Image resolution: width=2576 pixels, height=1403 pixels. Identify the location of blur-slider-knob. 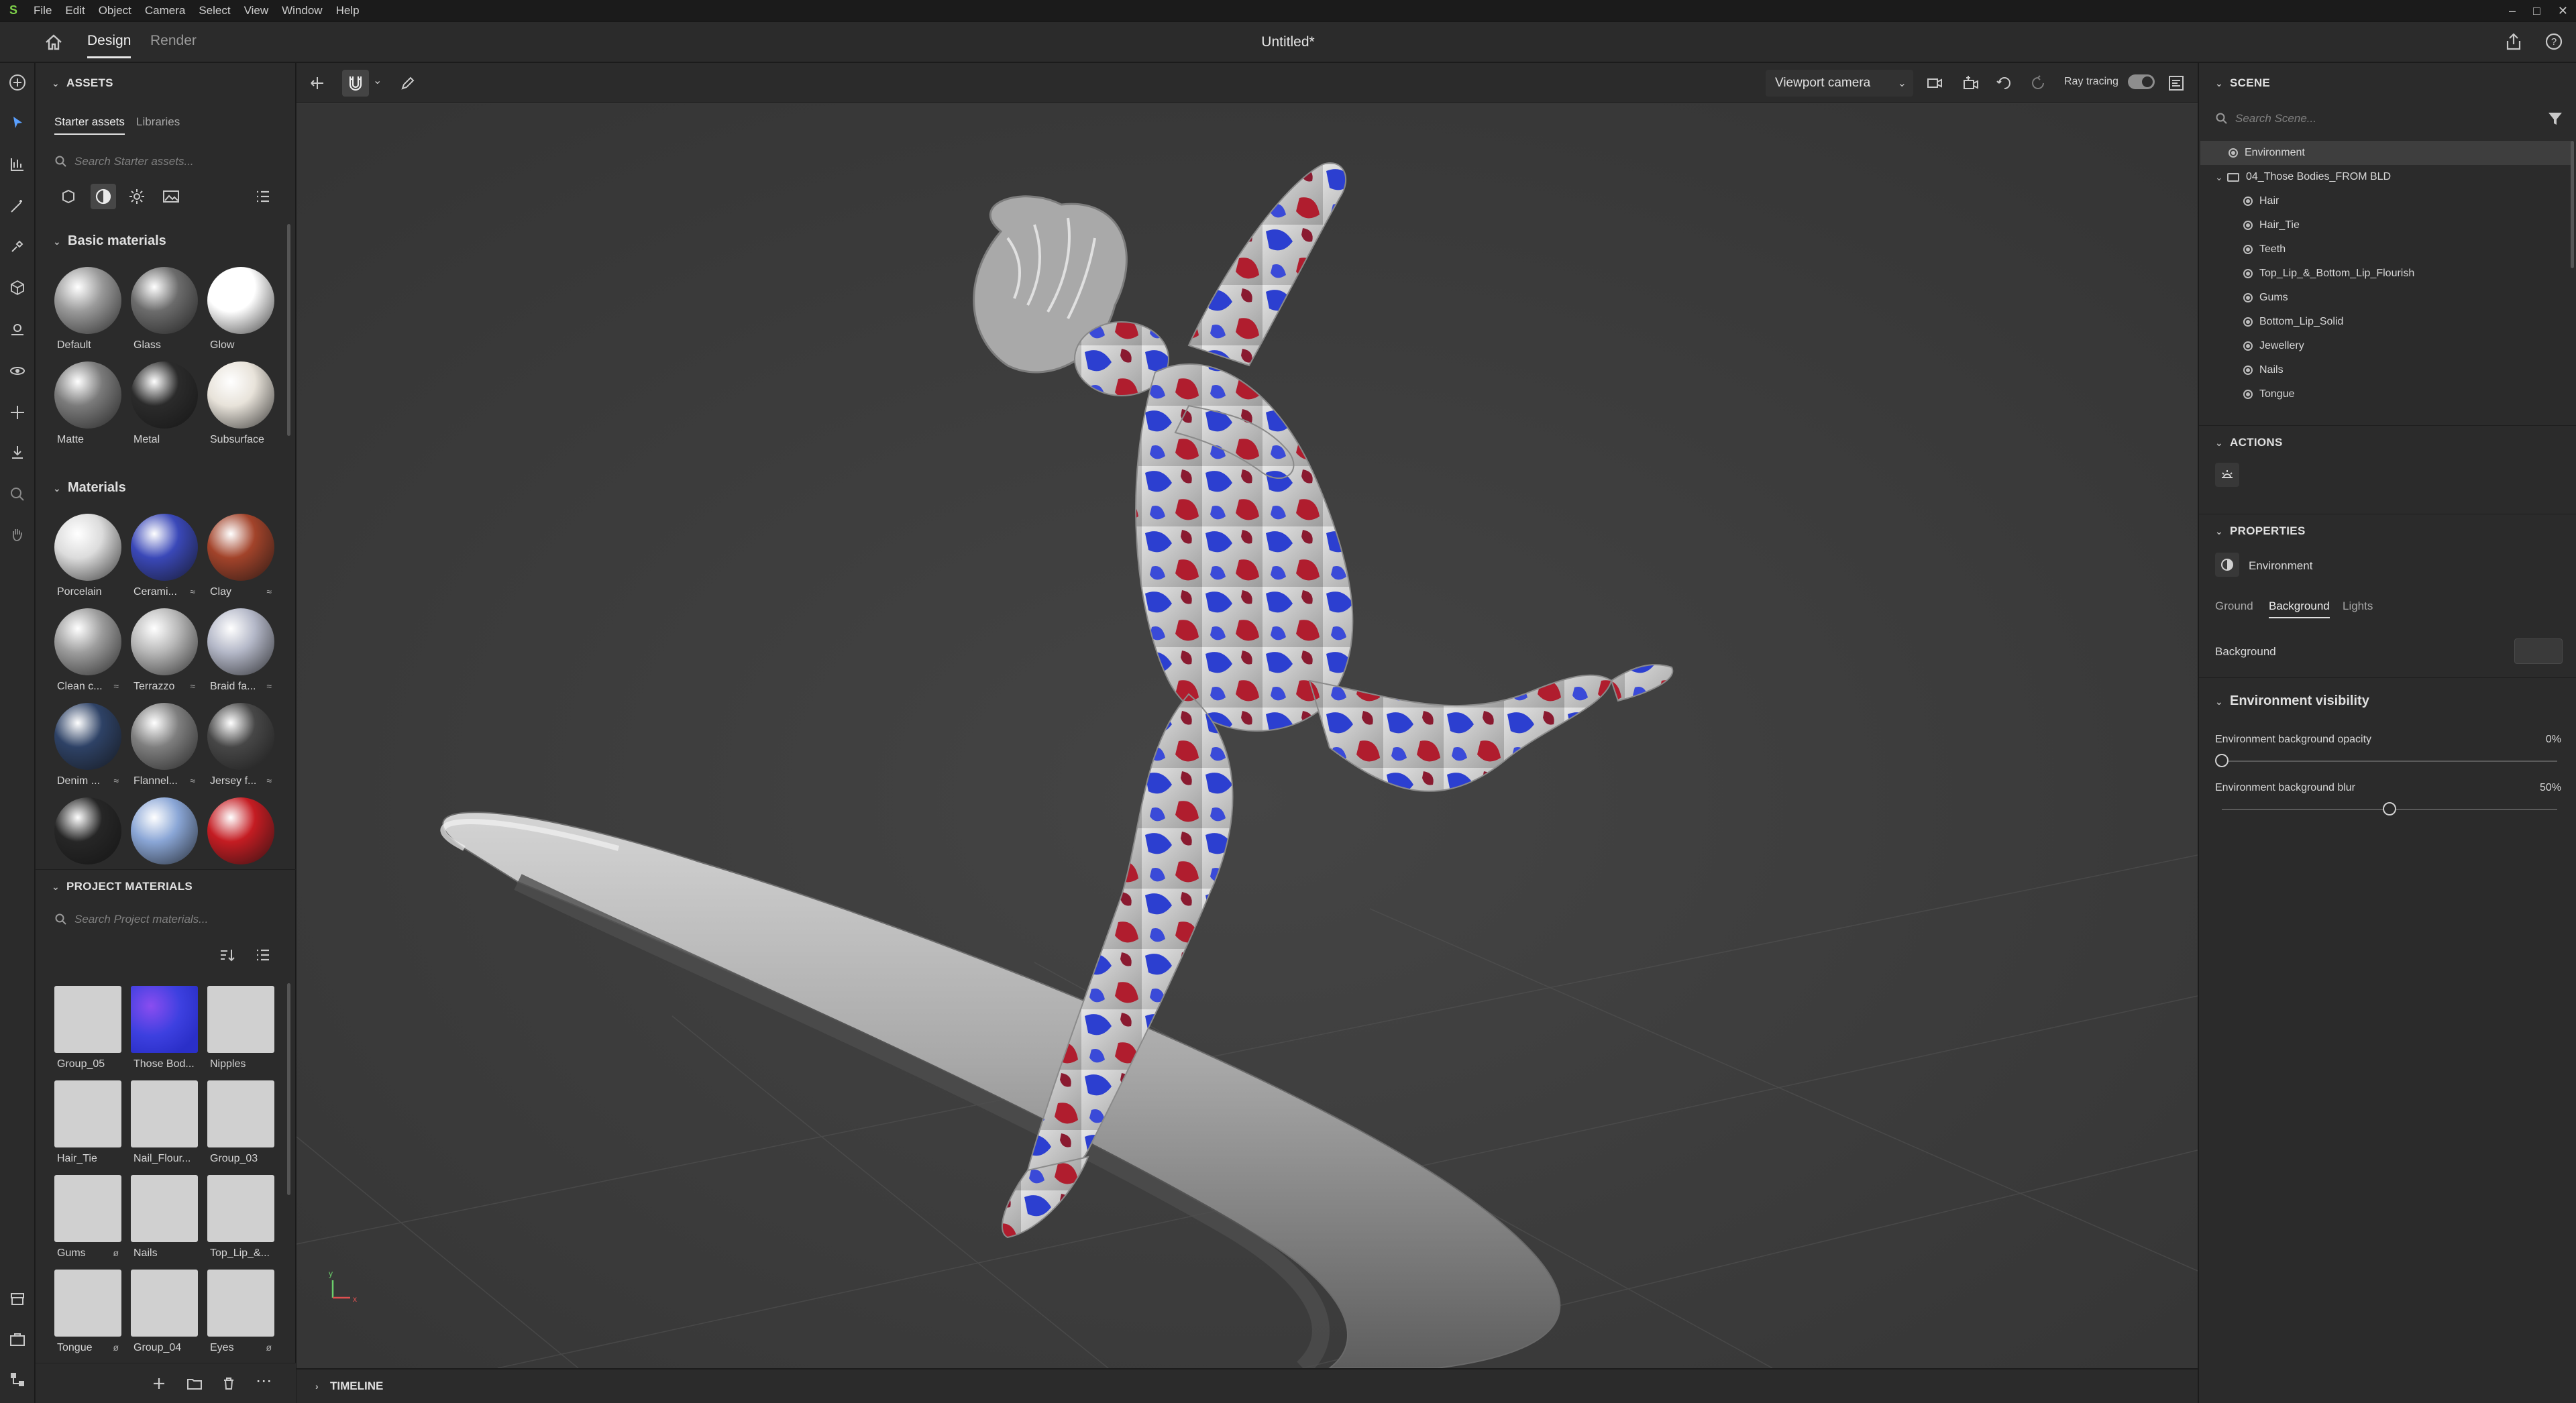
(2389, 809).